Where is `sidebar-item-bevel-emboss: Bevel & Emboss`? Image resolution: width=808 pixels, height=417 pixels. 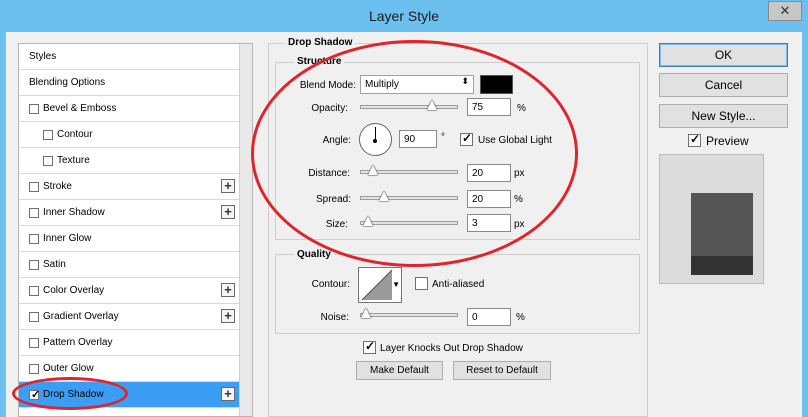
sidebar-item-bevel-emboss: Bevel & Emboss is located at coordinates (129, 109).